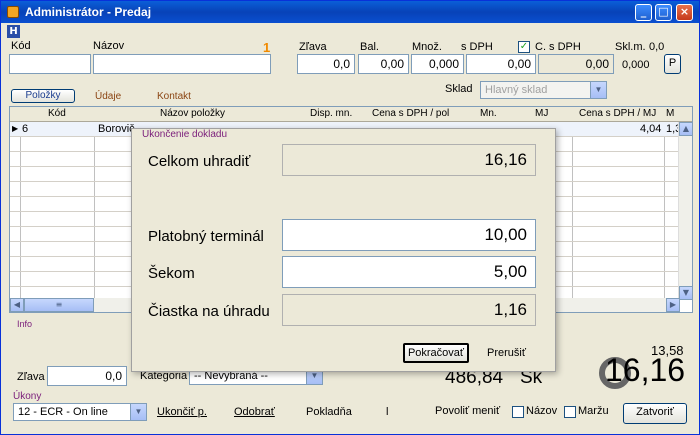  What do you see at coordinates (21, 46) in the screenshot?
I see `kod-label: Kód` at bounding box center [21, 46].